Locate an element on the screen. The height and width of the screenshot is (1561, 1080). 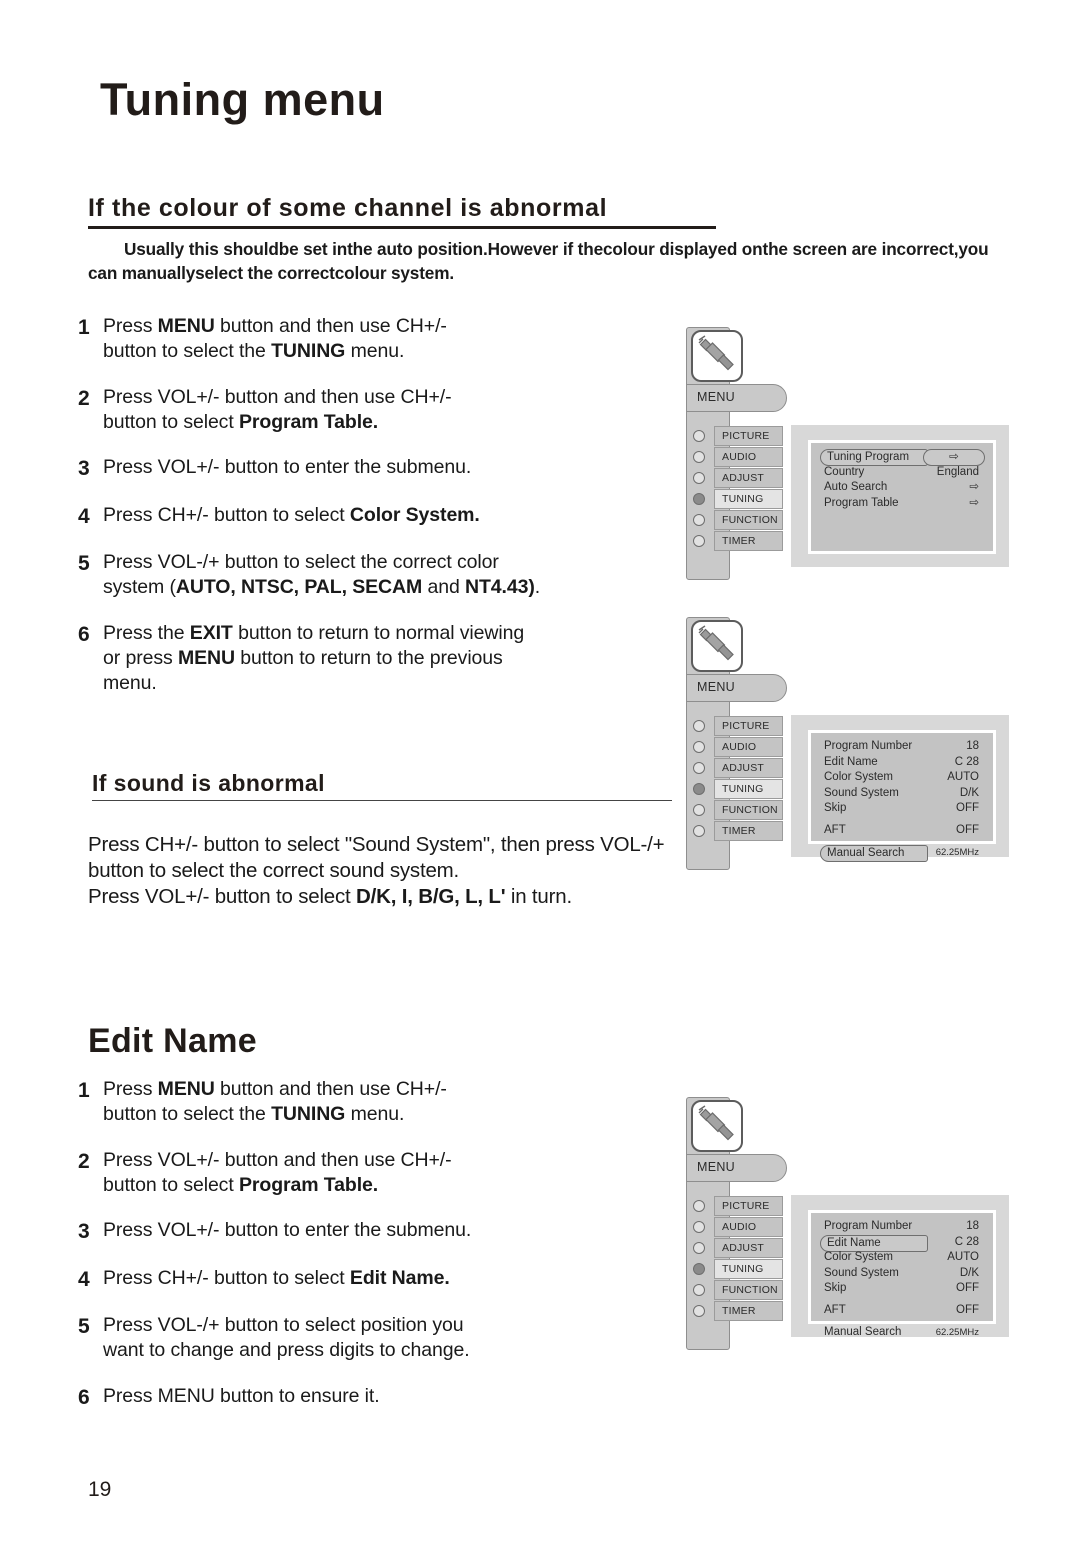
step-run: Press is located at coordinates (130, 1089).